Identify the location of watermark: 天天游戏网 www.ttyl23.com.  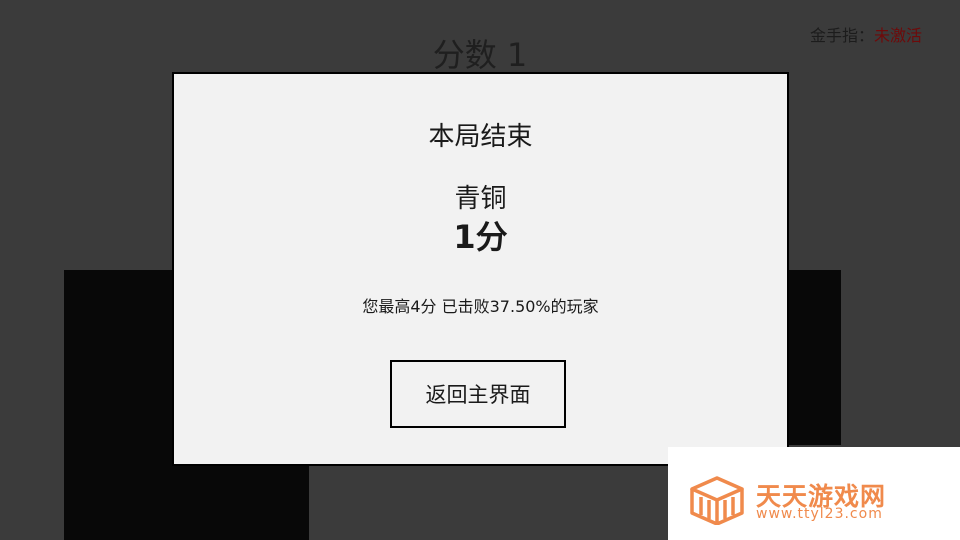
(814, 493).